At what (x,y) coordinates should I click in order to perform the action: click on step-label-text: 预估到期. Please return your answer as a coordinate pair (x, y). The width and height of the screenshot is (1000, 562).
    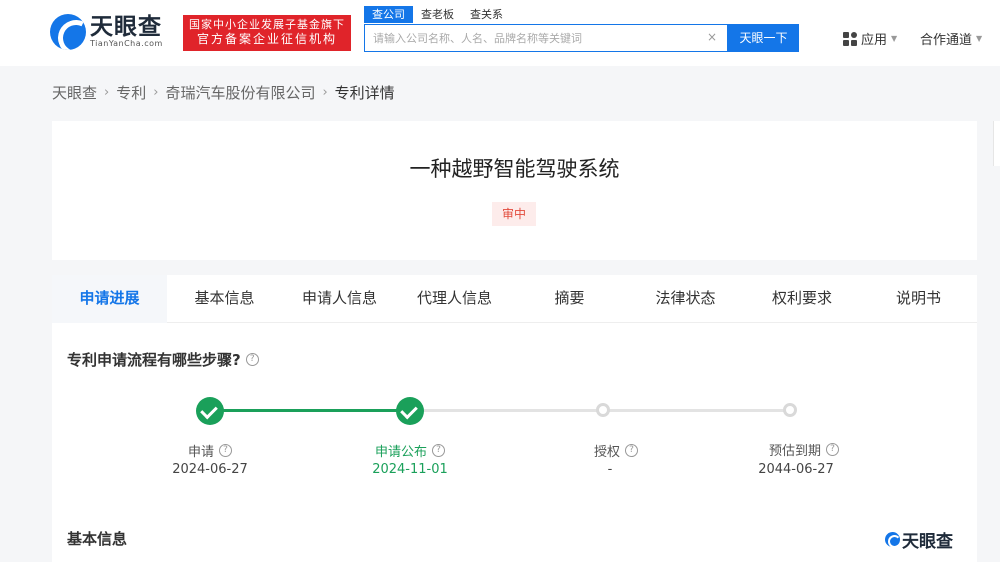
    Looking at the image, I should click on (794, 451).